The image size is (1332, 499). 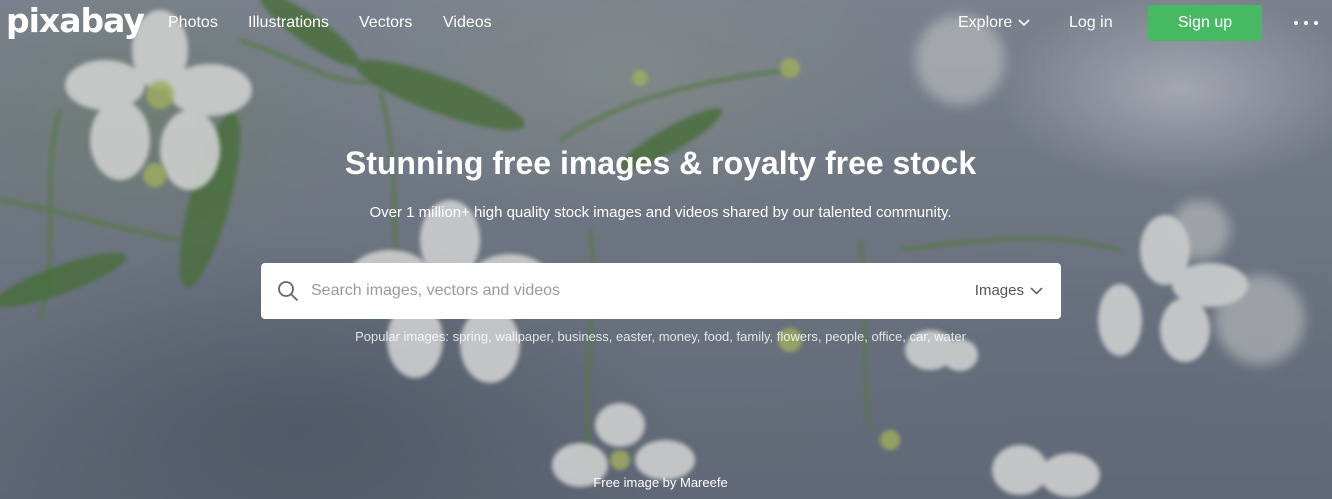 I want to click on tag-car: car, so click(x=918, y=336).